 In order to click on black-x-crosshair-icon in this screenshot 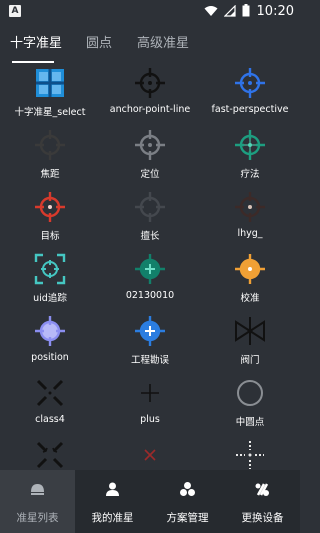, I will do `click(50, 393)`.